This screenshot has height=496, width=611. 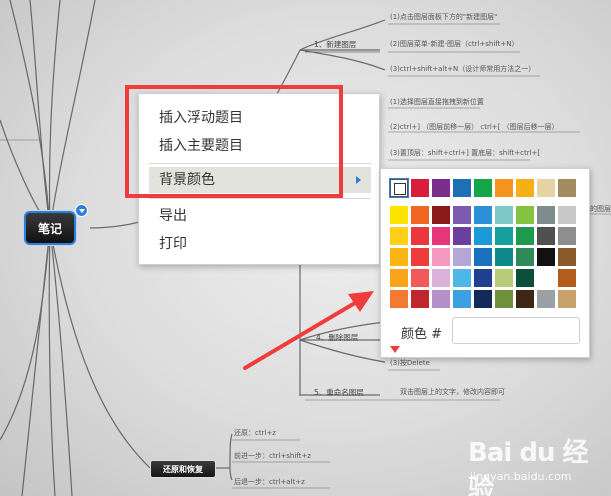 What do you see at coordinates (234, 141) in the screenshot?
I see `highlight-annotation` at bounding box center [234, 141].